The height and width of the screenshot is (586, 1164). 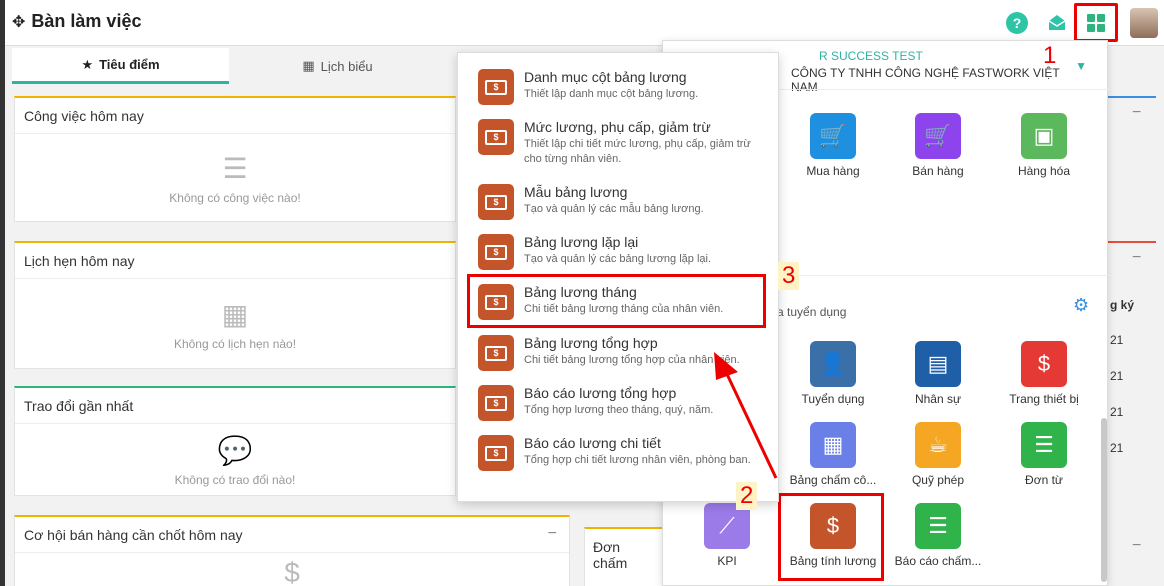 I want to click on app-recruitment: 👤 Tuyển dụng, so click(x=833, y=373).